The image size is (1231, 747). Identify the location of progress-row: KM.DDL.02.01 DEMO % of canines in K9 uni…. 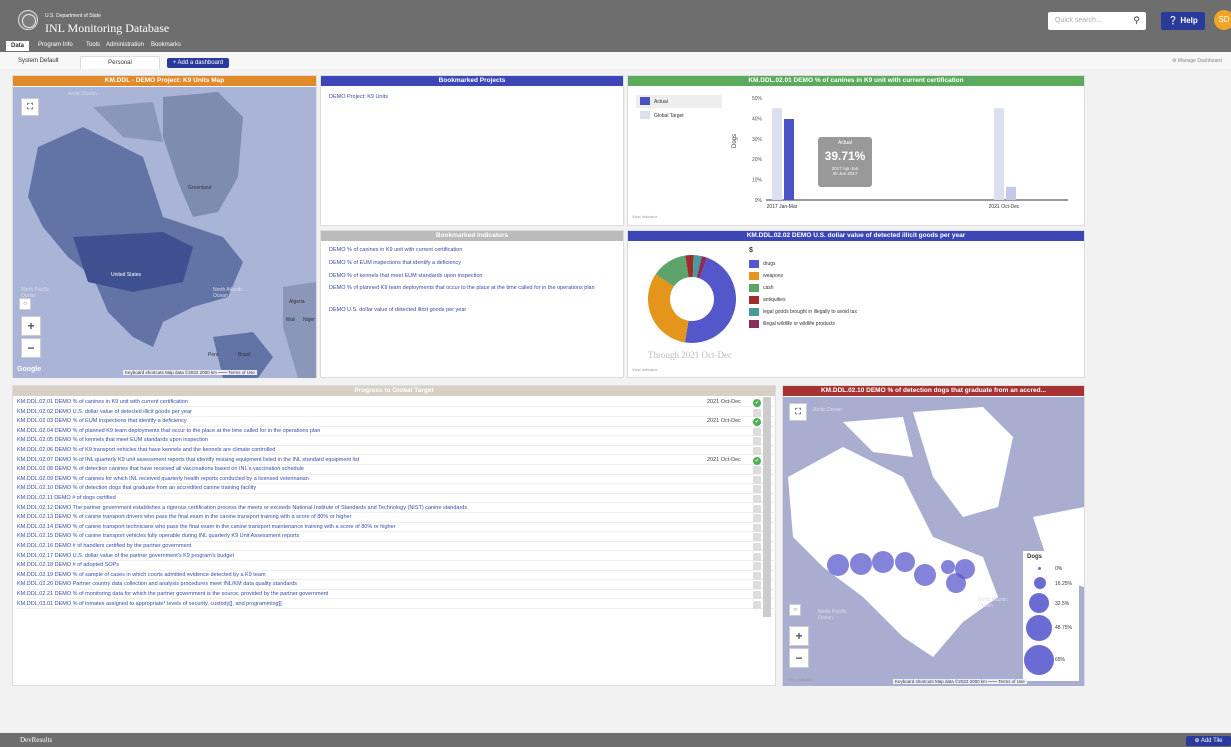
(397, 403).